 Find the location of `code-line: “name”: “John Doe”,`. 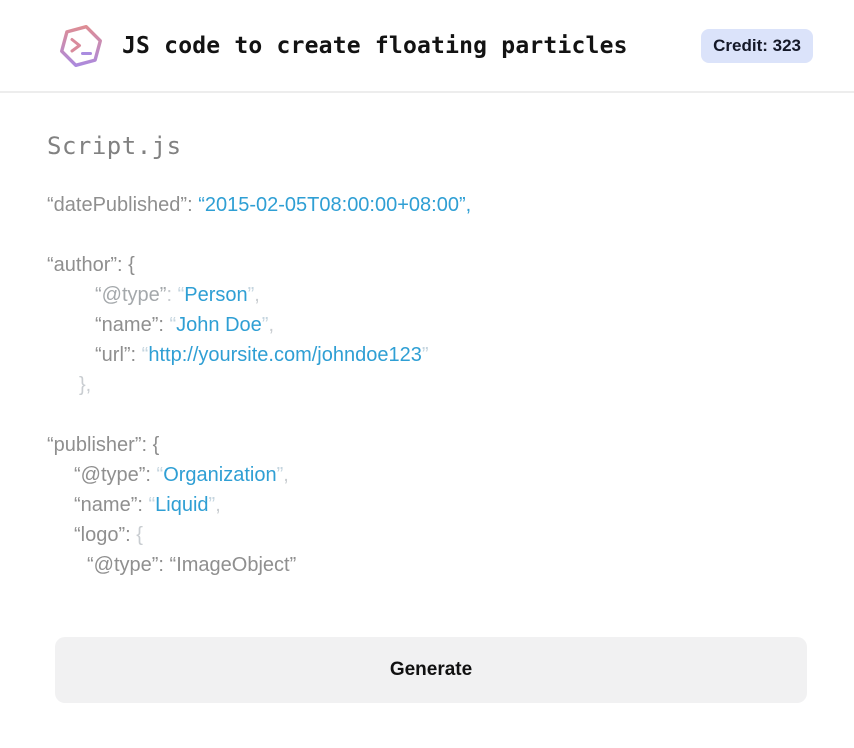

code-line: “name”: “John Doe”, is located at coordinates (184, 325).